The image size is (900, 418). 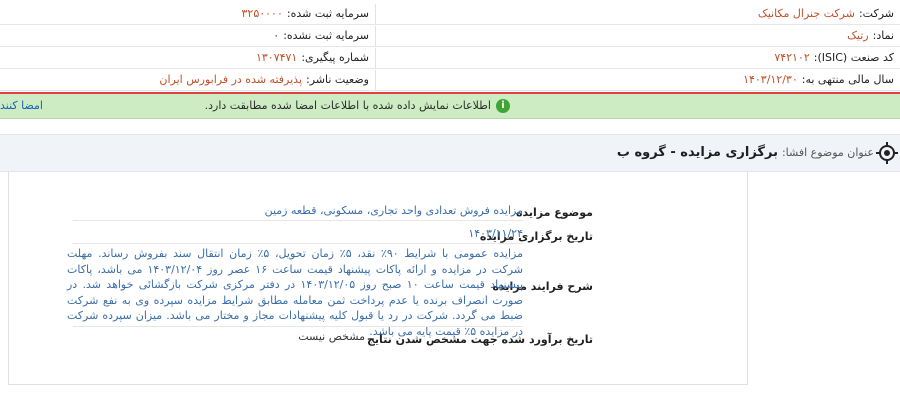 What do you see at coordinates (638, 58) in the screenshot?
I see `isic-cell: کد صنعت (ISIC):۷۴۲۱۰۲` at bounding box center [638, 58].